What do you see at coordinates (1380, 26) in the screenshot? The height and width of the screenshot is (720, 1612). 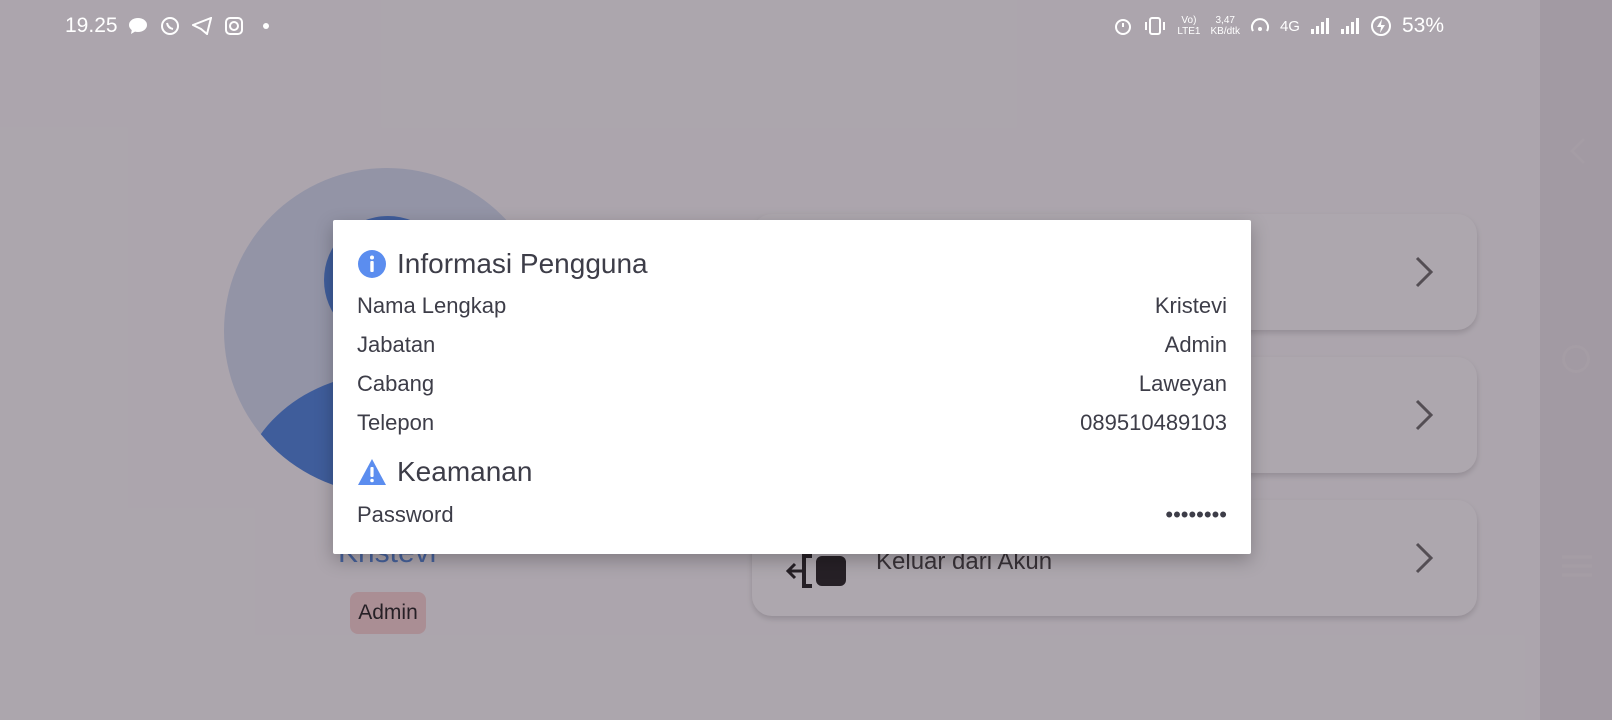 I see `battery-charging-icon` at bounding box center [1380, 26].